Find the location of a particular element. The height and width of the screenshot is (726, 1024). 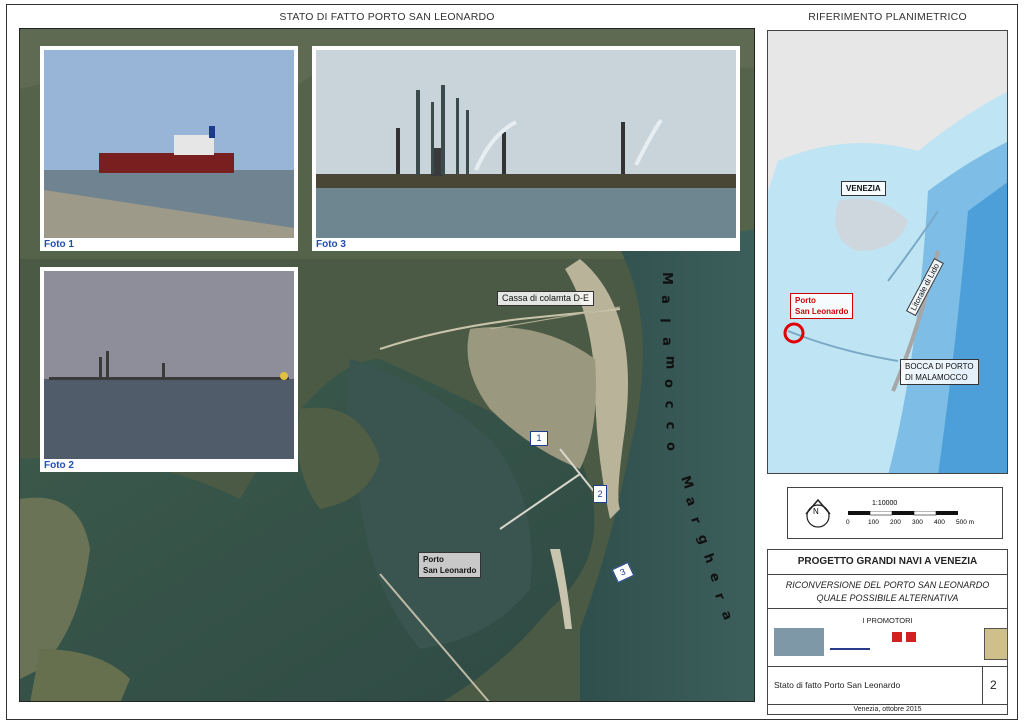

scale-tick-label: 0 is located at coordinates (848, 522).